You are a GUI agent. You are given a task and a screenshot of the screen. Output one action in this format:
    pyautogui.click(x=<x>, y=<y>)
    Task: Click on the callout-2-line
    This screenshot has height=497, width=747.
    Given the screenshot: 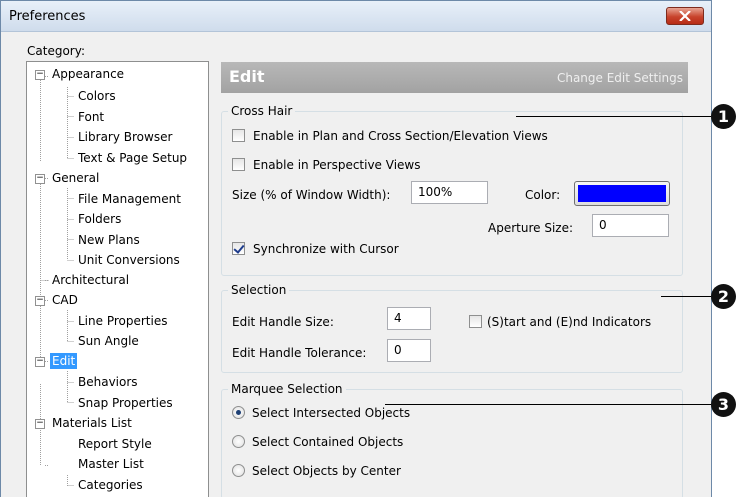 What is the action you would take?
    pyautogui.click(x=686, y=296)
    